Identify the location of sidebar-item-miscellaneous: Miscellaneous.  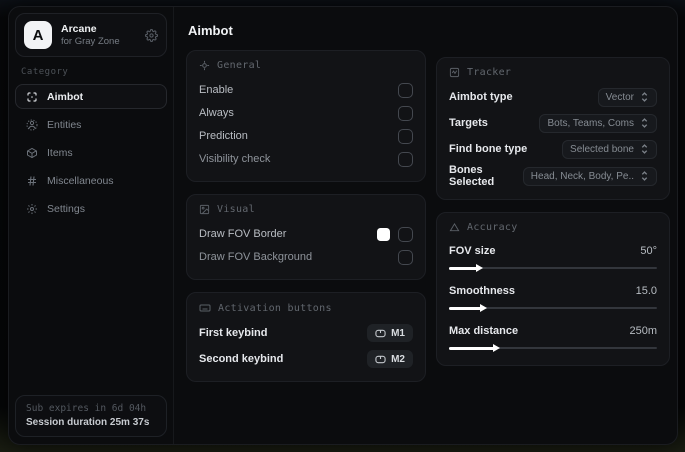
(91, 180).